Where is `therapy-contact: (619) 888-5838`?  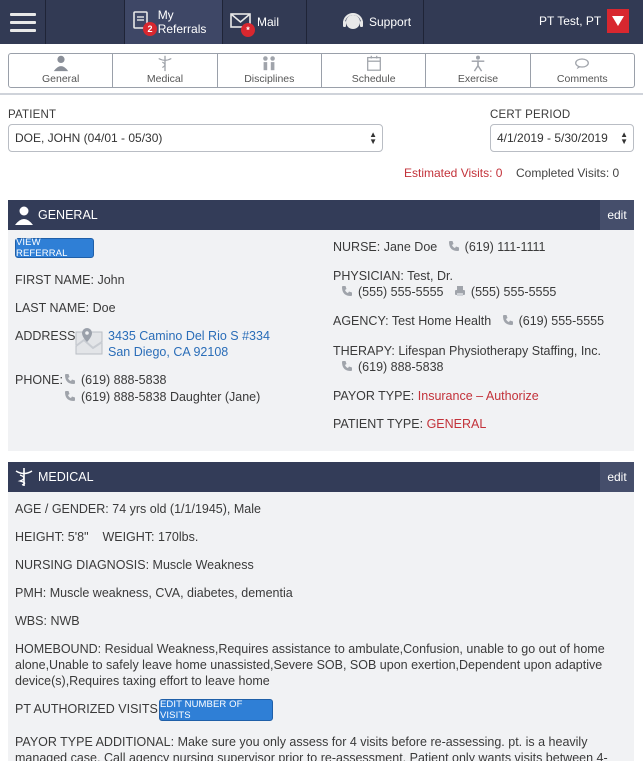
therapy-contact: (619) 888-5838 is located at coordinates (392, 367).